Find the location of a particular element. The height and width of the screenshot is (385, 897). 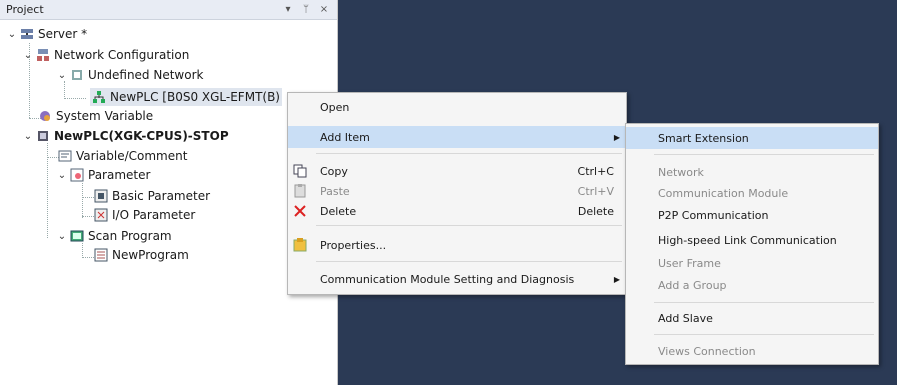

menu-item-open: Open is located at coordinates (457, 107).